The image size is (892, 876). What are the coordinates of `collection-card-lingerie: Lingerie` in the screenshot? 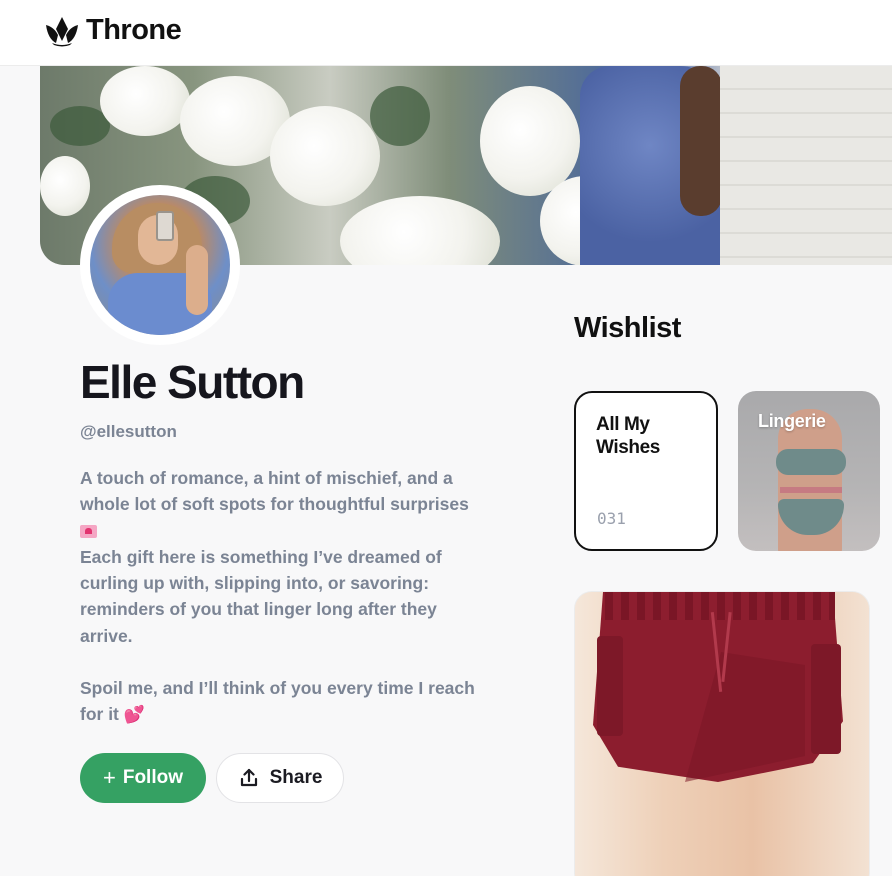 It's located at (809, 471).